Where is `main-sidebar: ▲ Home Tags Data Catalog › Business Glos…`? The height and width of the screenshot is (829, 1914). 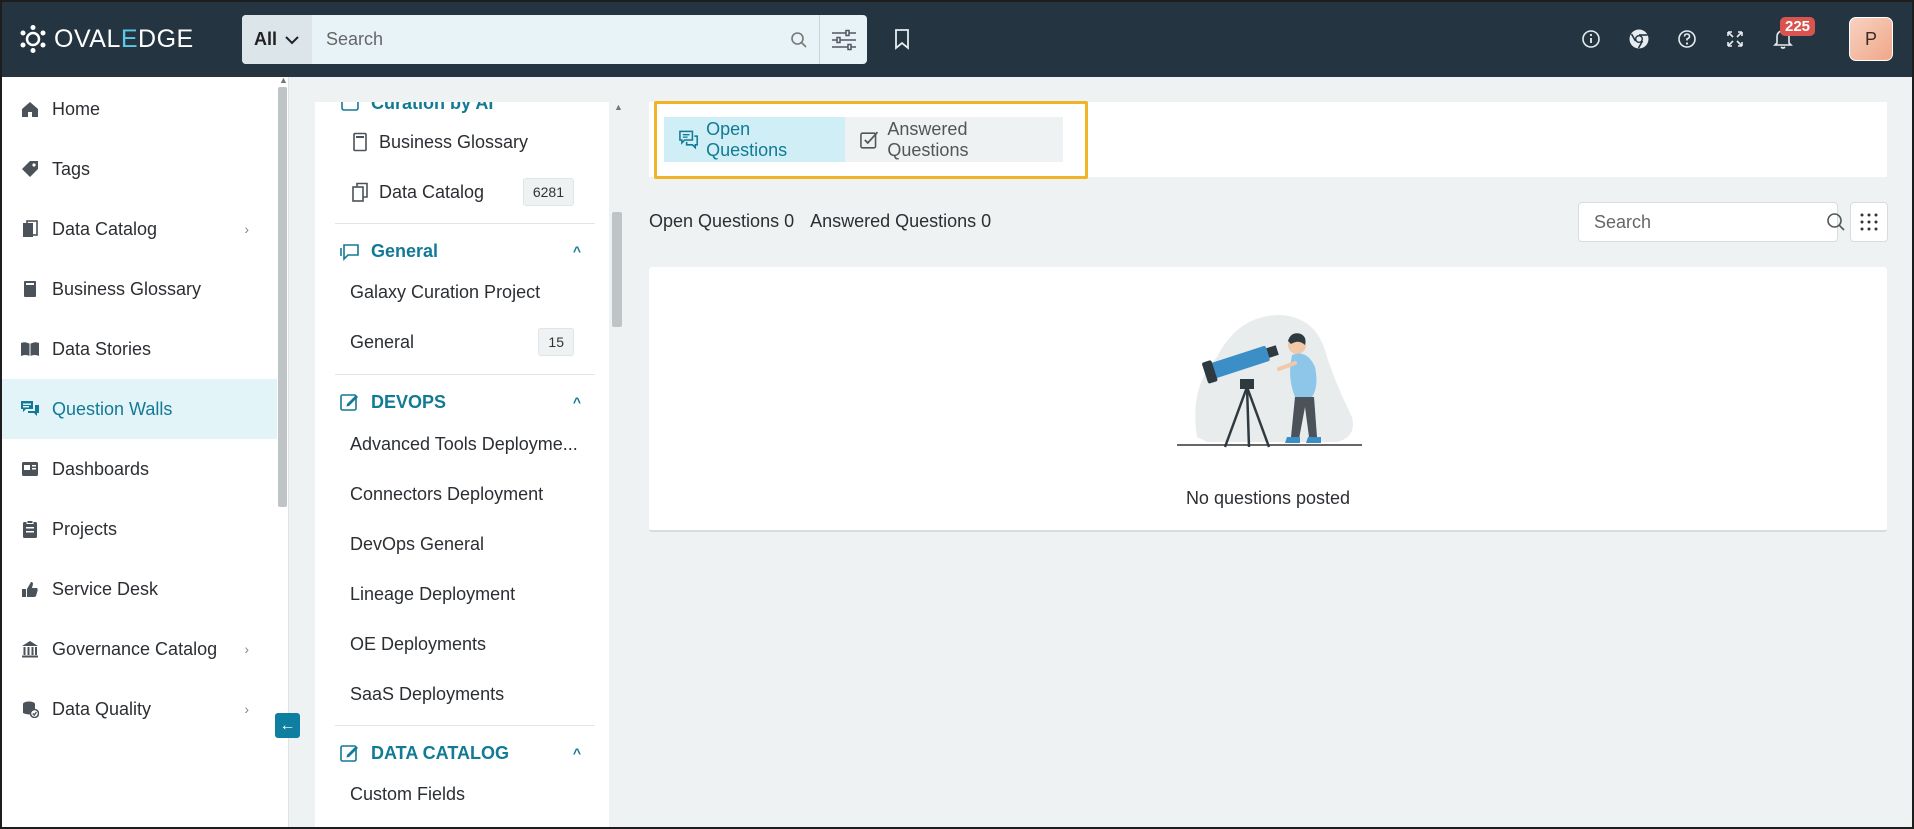 main-sidebar: ▲ Home Tags Data Catalog › Business Glos… is located at coordinates (145, 452).